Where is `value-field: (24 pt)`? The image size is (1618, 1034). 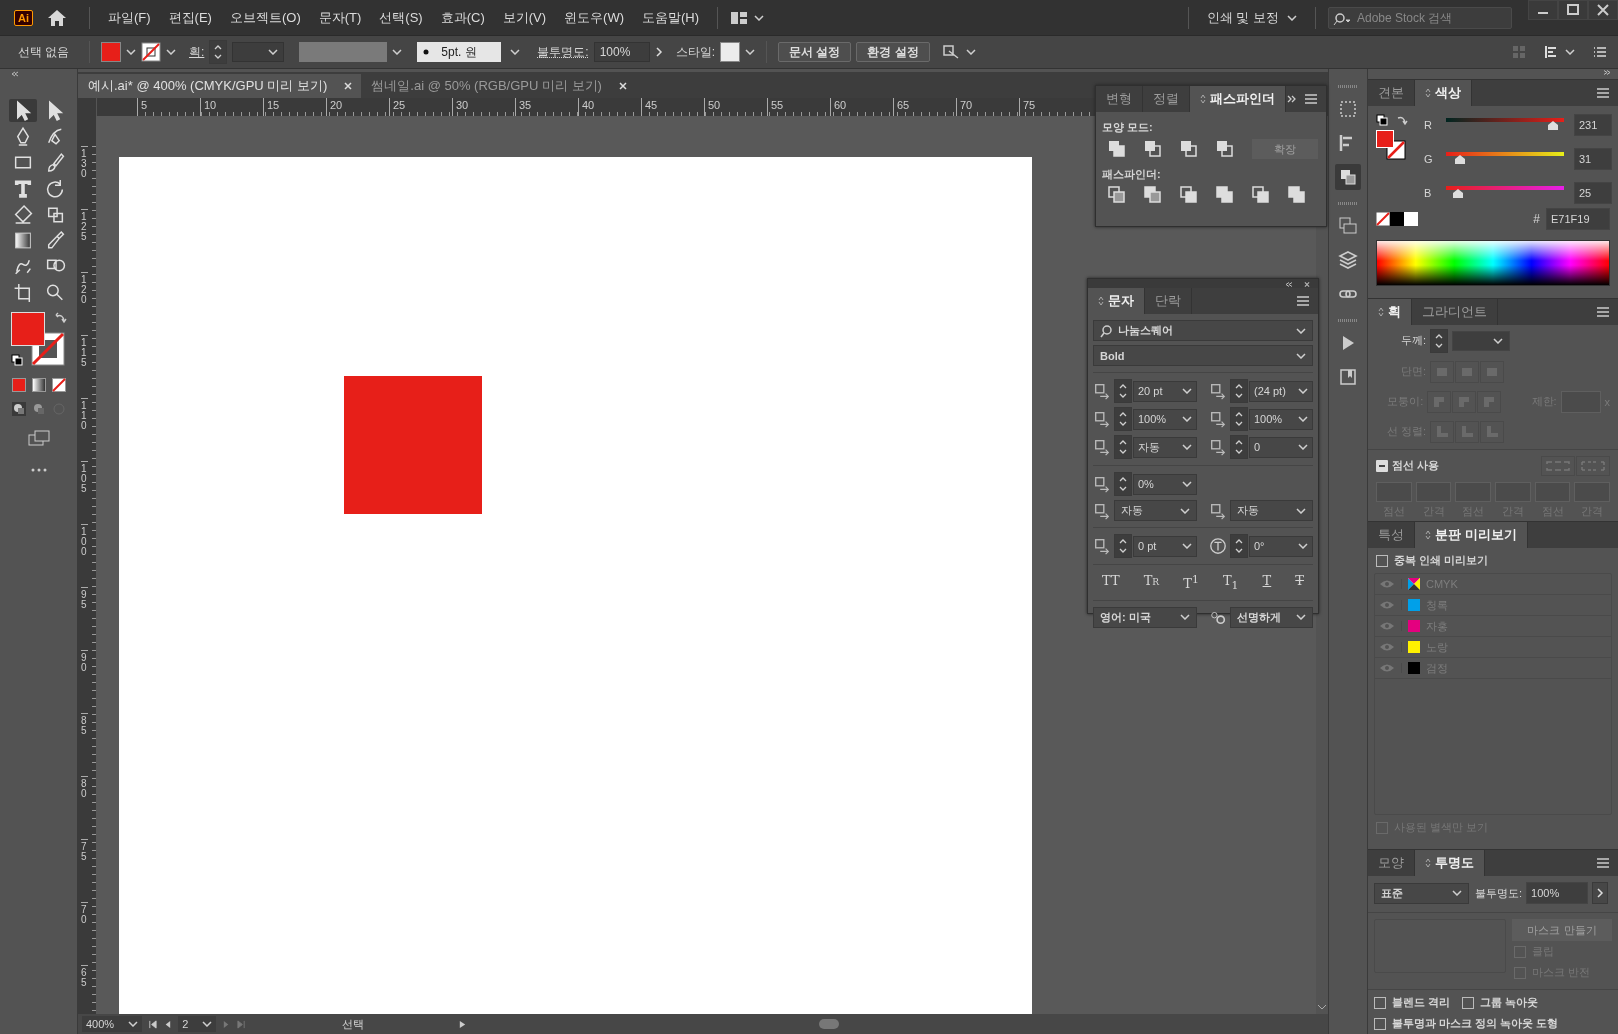 value-field: (24 pt) is located at coordinates (1281, 391).